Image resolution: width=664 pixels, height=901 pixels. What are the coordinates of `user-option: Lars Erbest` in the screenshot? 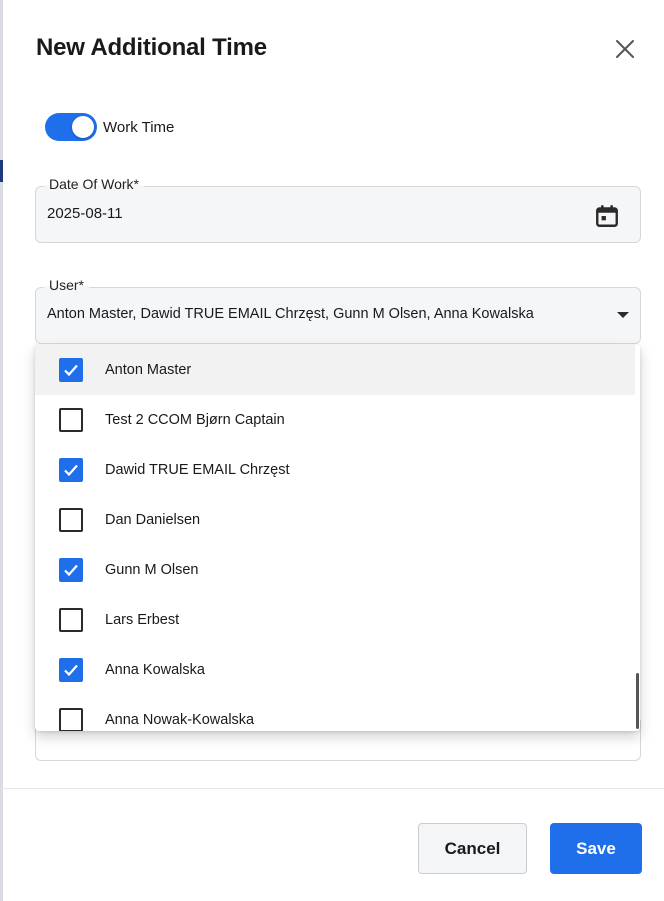 It's located at (335, 620).